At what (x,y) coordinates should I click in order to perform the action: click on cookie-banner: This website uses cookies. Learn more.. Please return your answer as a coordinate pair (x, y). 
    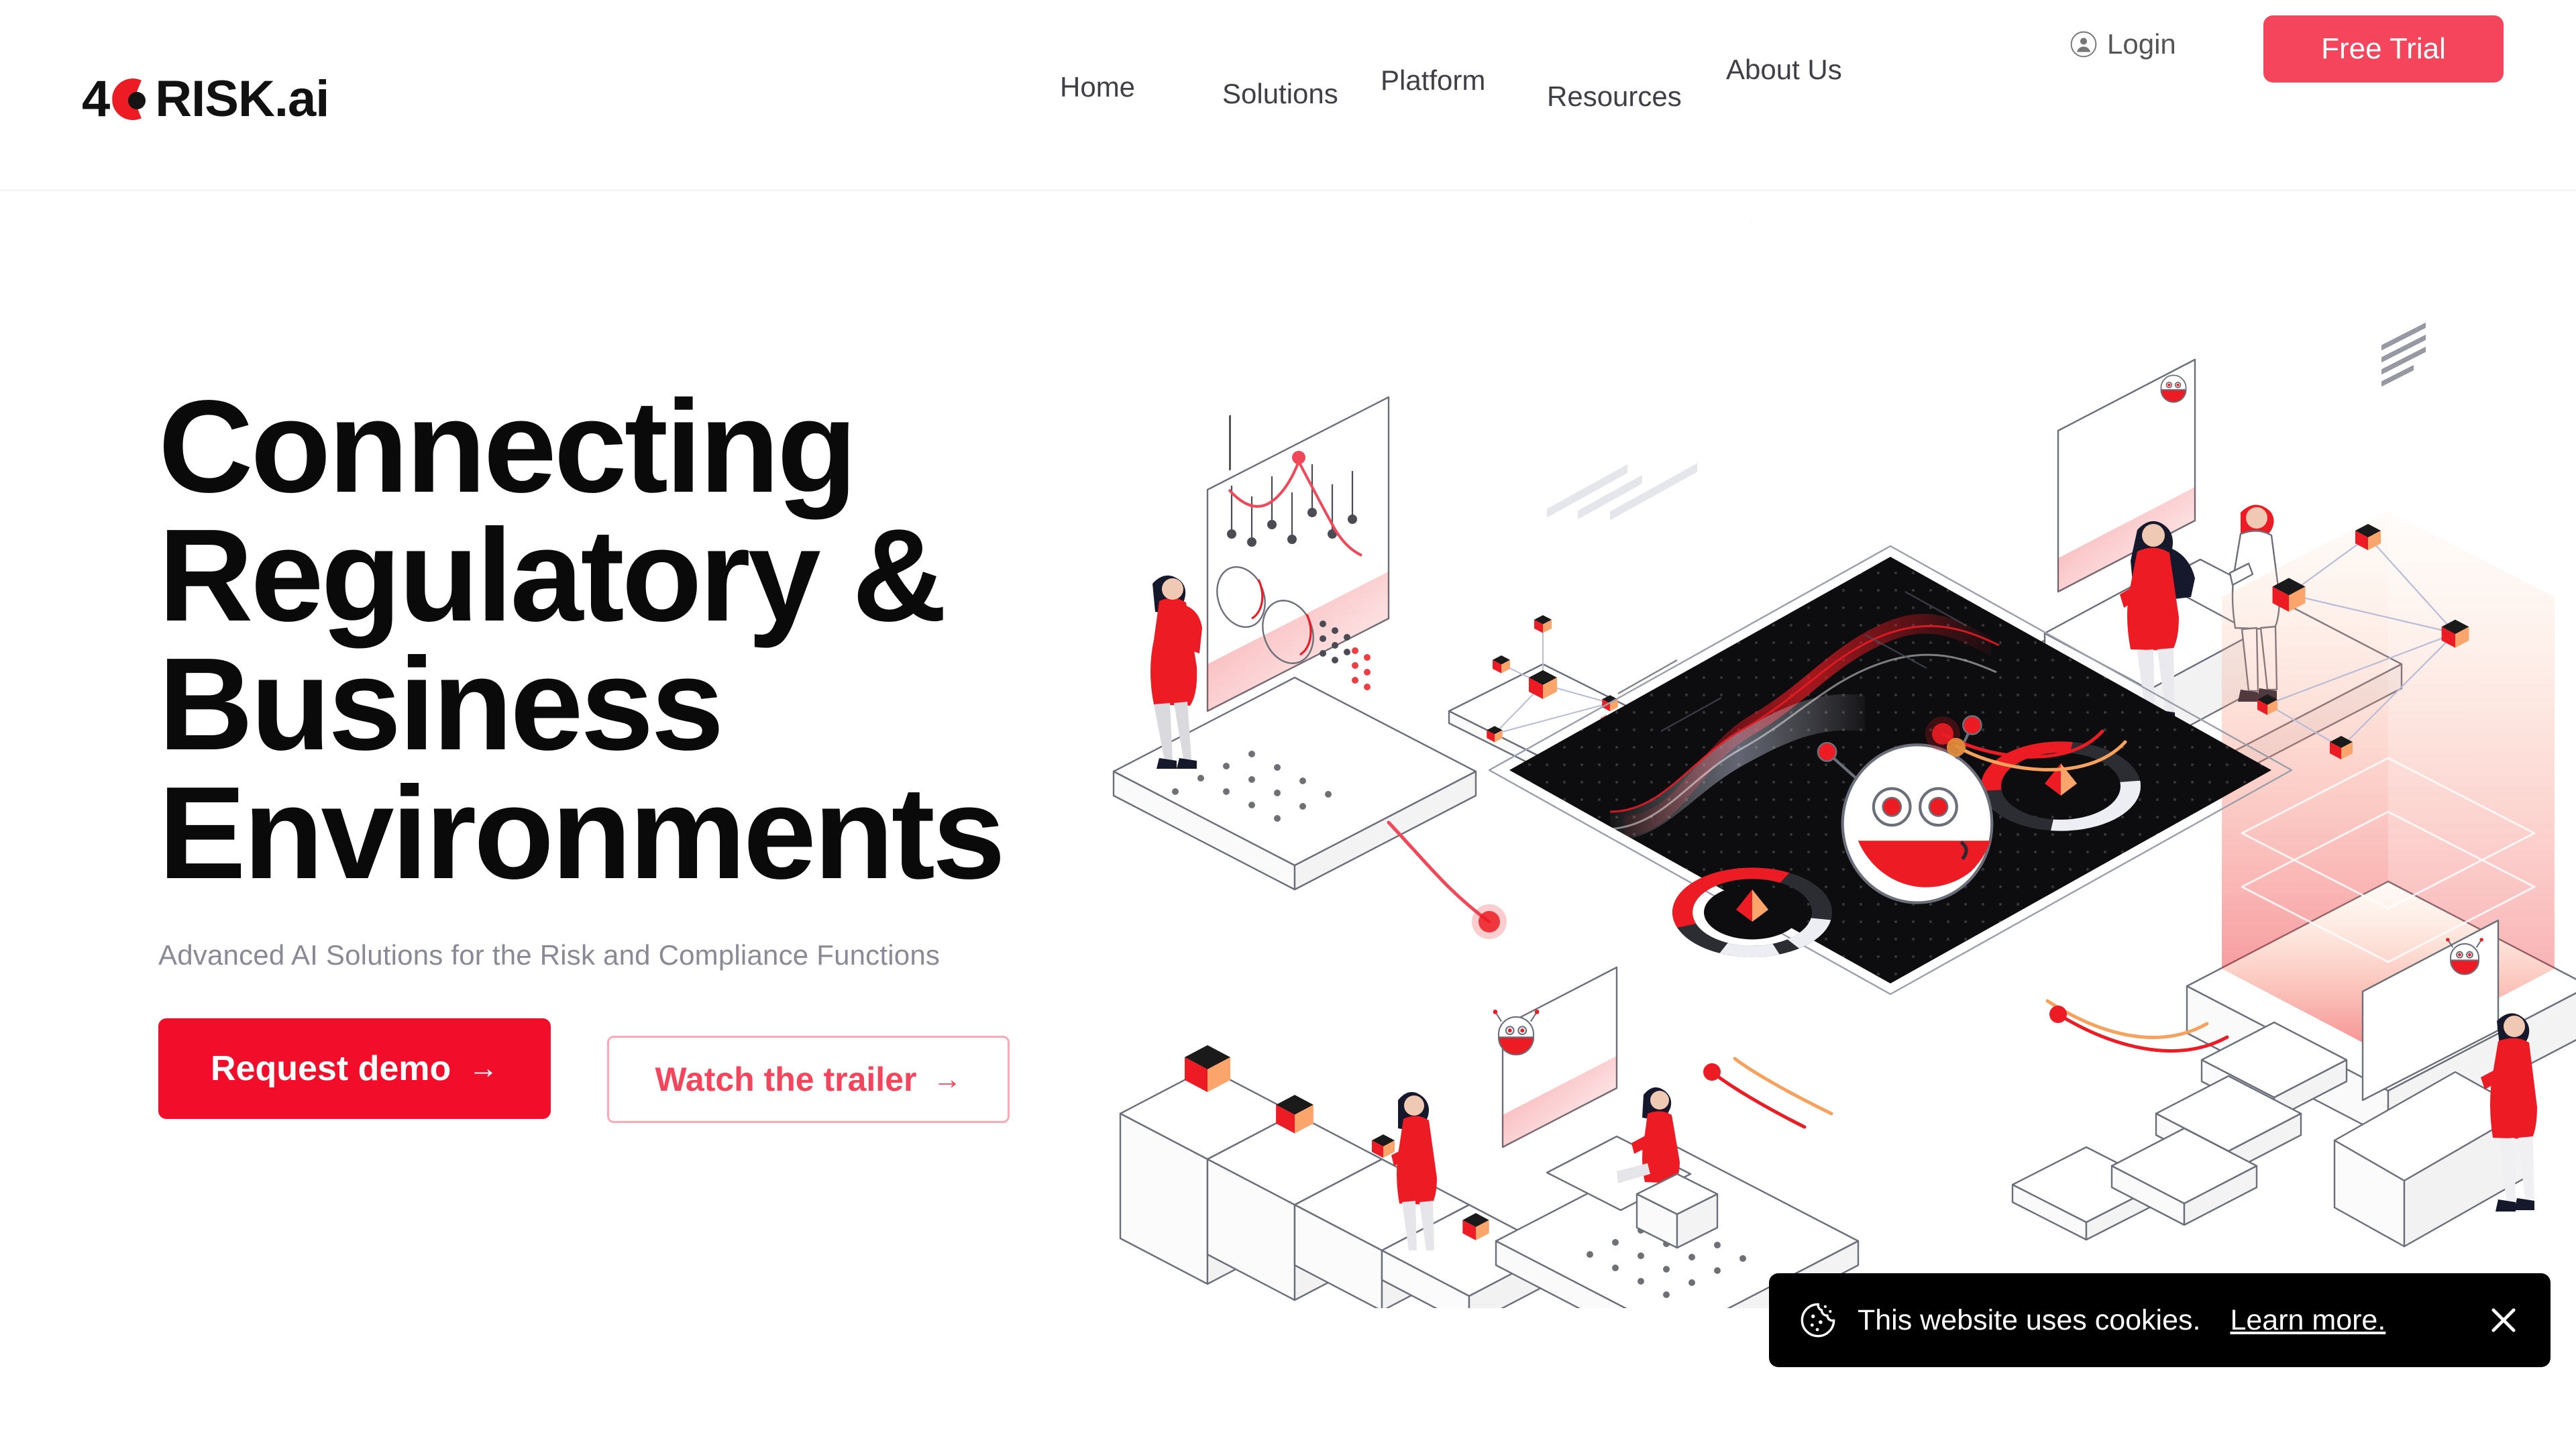
    Looking at the image, I should click on (2160, 1320).